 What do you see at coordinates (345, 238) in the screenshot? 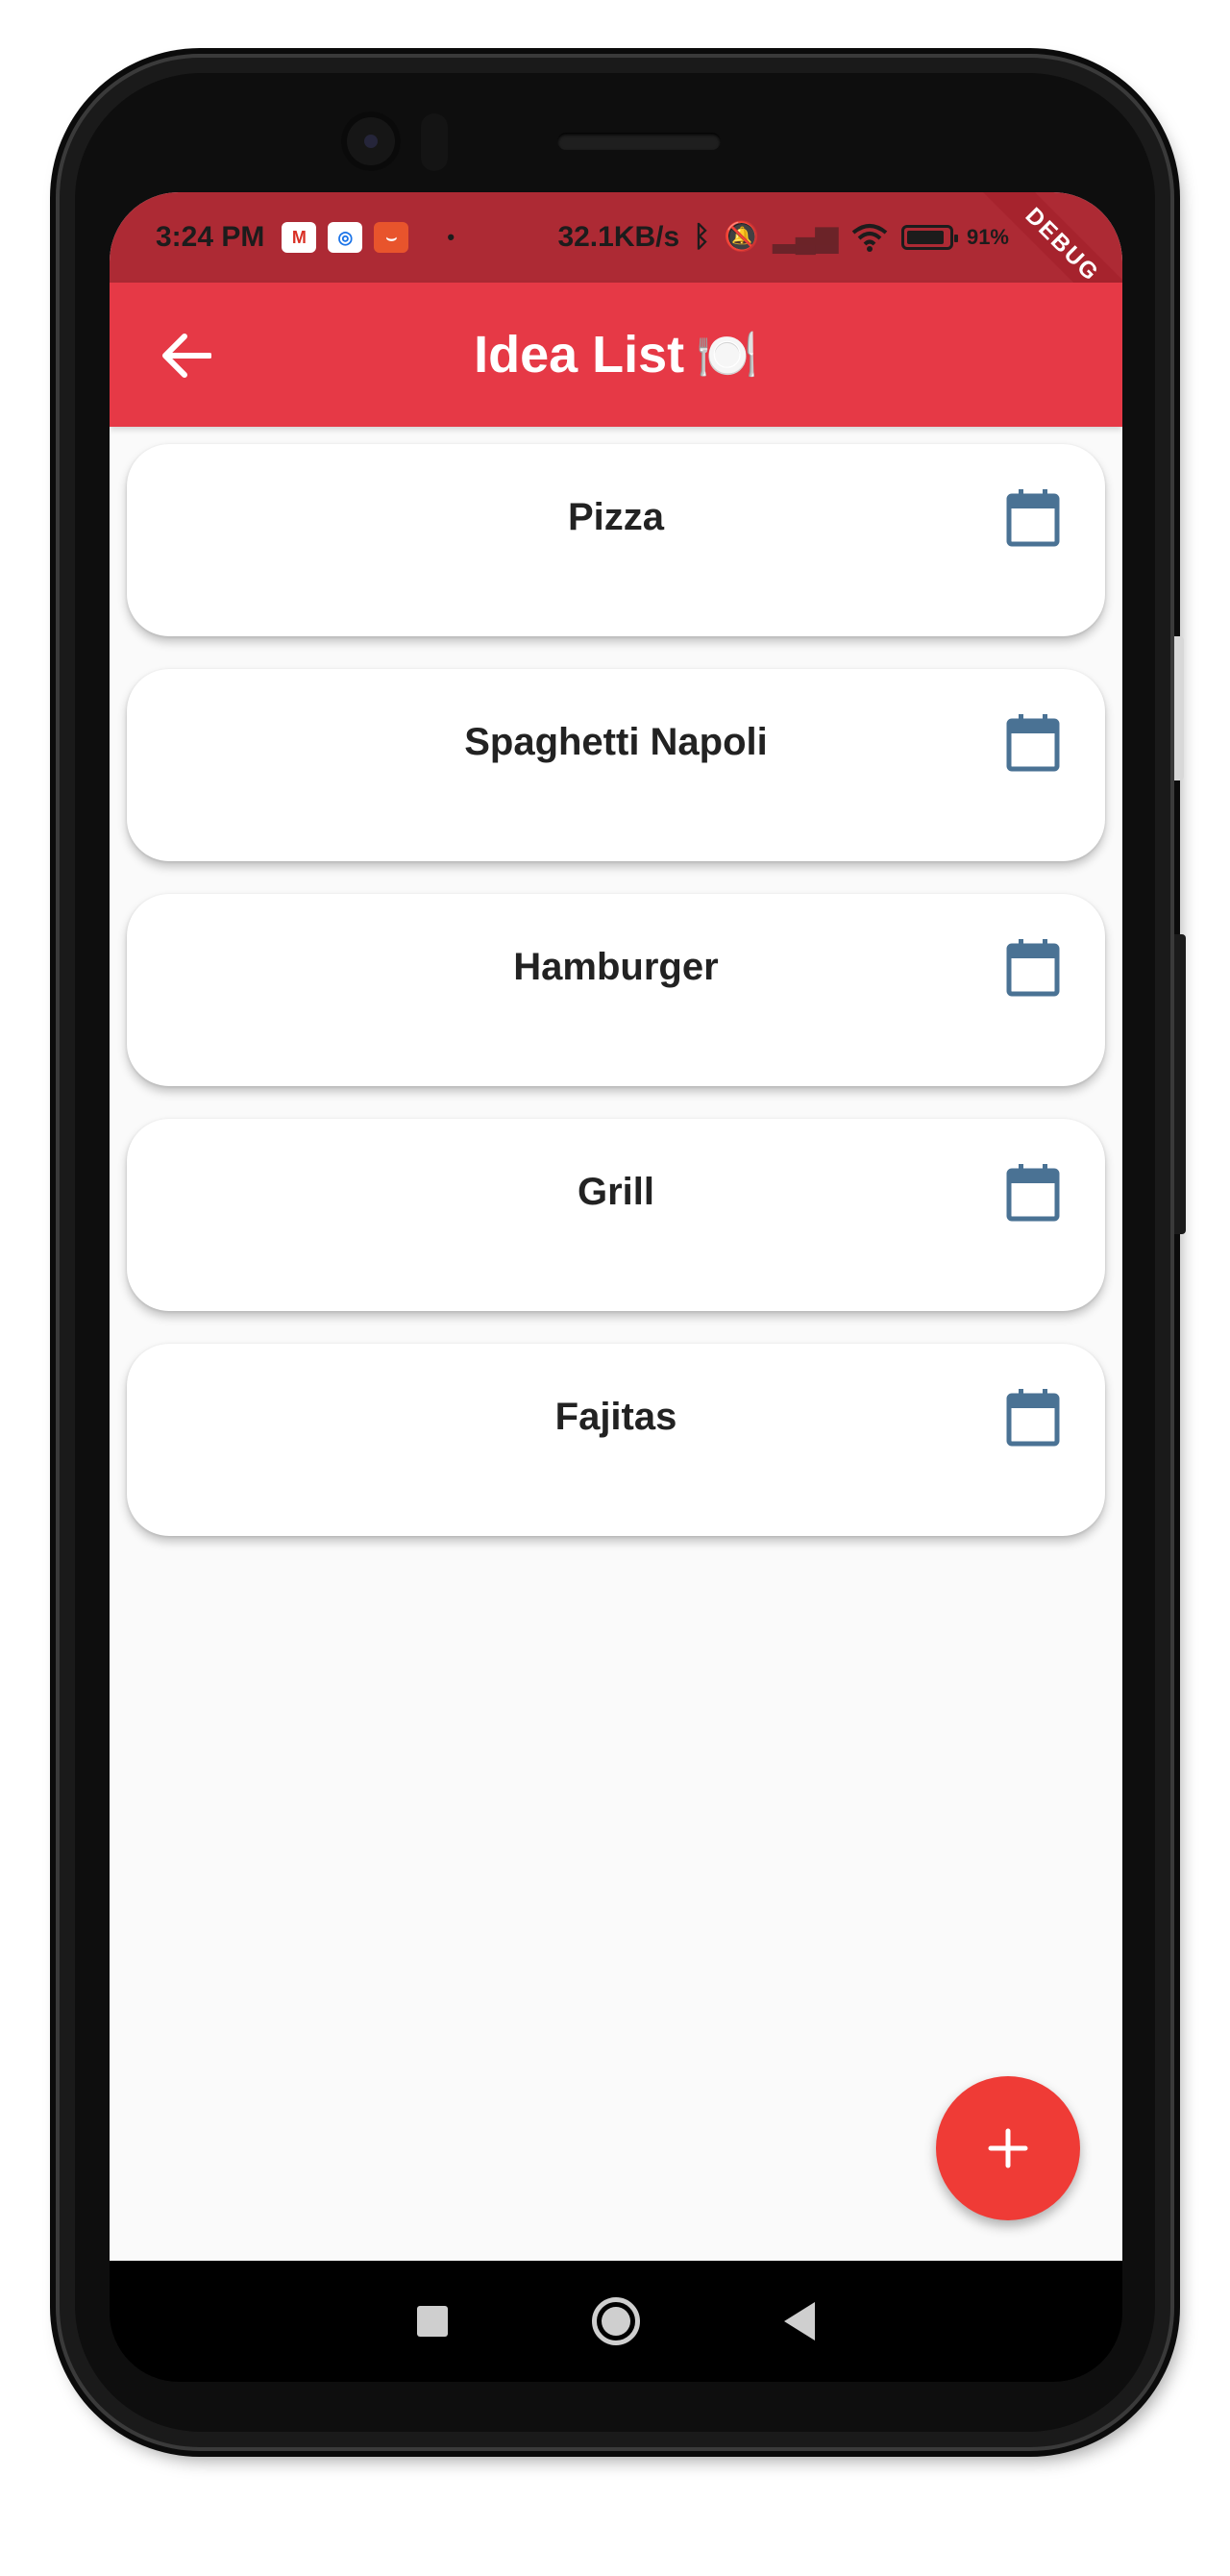
I see `bank-app-icon: ◎` at bounding box center [345, 238].